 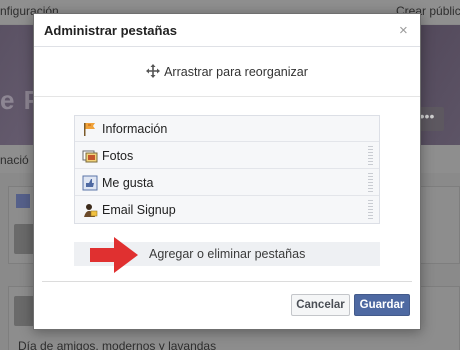 What do you see at coordinates (227, 210) in the screenshot?
I see `tab-item-email-signup: Email Signup` at bounding box center [227, 210].